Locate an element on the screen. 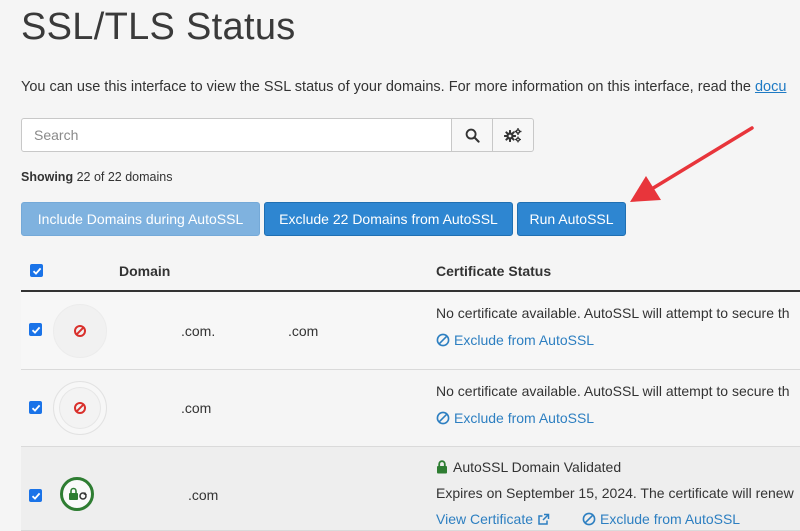 The height and width of the screenshot is (531, 800). certificate-status-text: AutoSSL Domain Validated is located at coordinates (537, 467).